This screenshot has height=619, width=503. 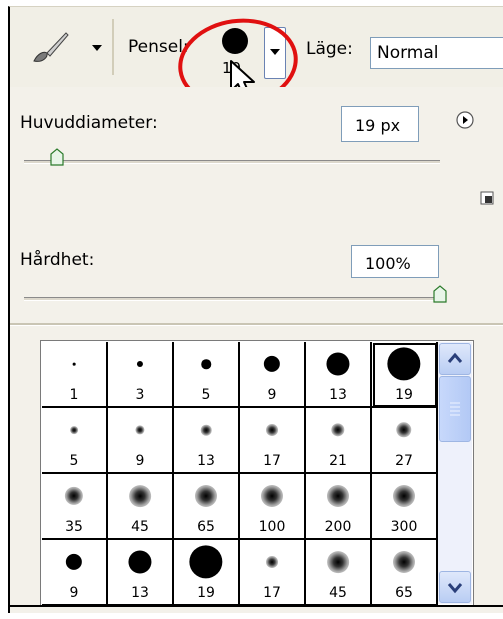 I want to click on mode-select: Normal, so click(x=436, y=53).